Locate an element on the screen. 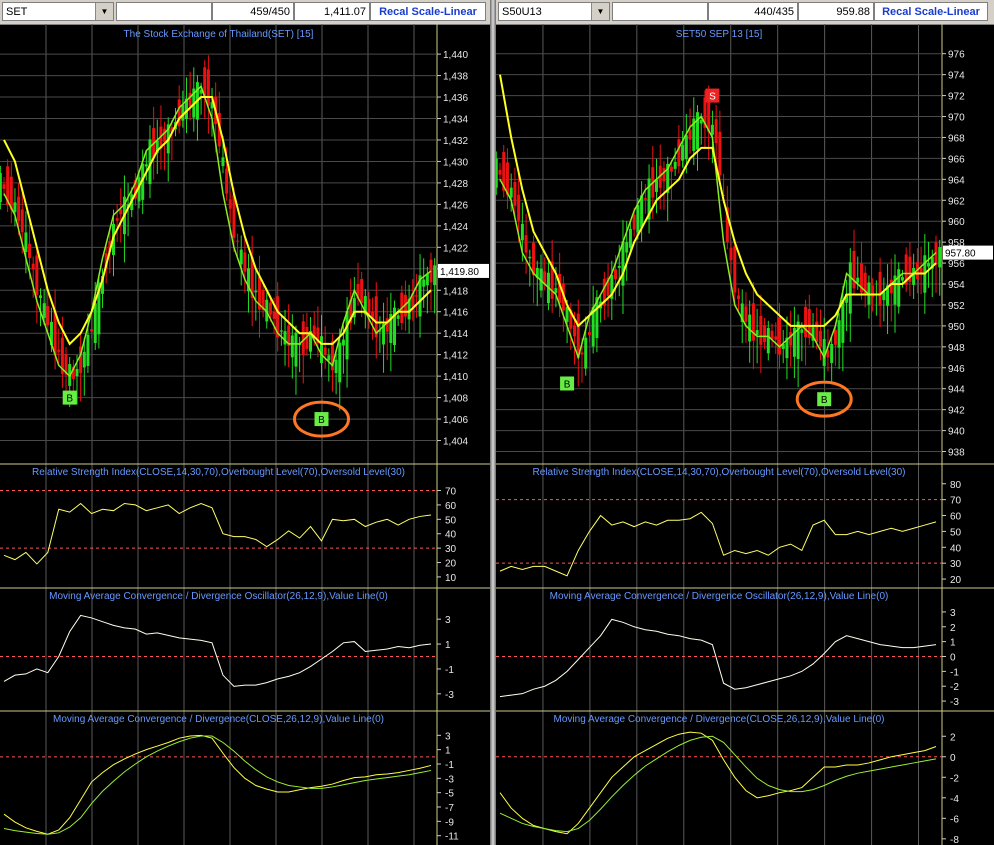 Image resolution: width=994 pixels, height=845 pixels. macd-line is located at coordinates (718, 783).